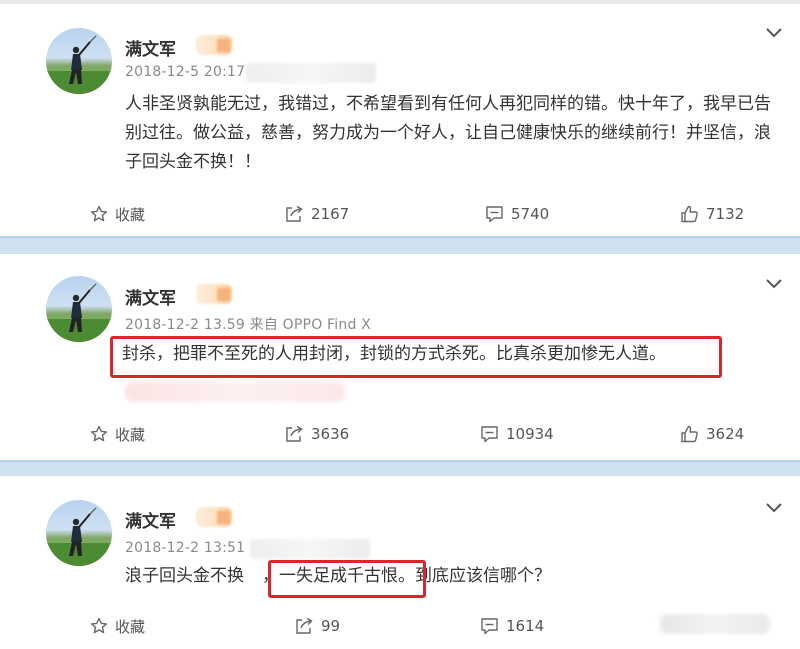 The width and height of the screenshot is (800, 649). I want to click on blurred-watermark, so click(715, 624).